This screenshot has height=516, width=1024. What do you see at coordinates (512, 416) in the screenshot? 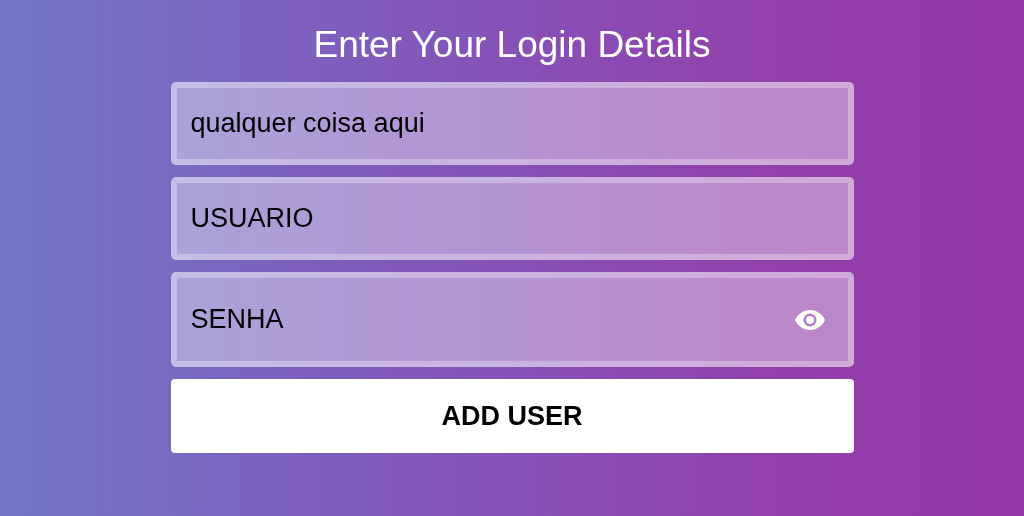
I see `add-user-button: ADD USER` at bounding box center [512, 416].